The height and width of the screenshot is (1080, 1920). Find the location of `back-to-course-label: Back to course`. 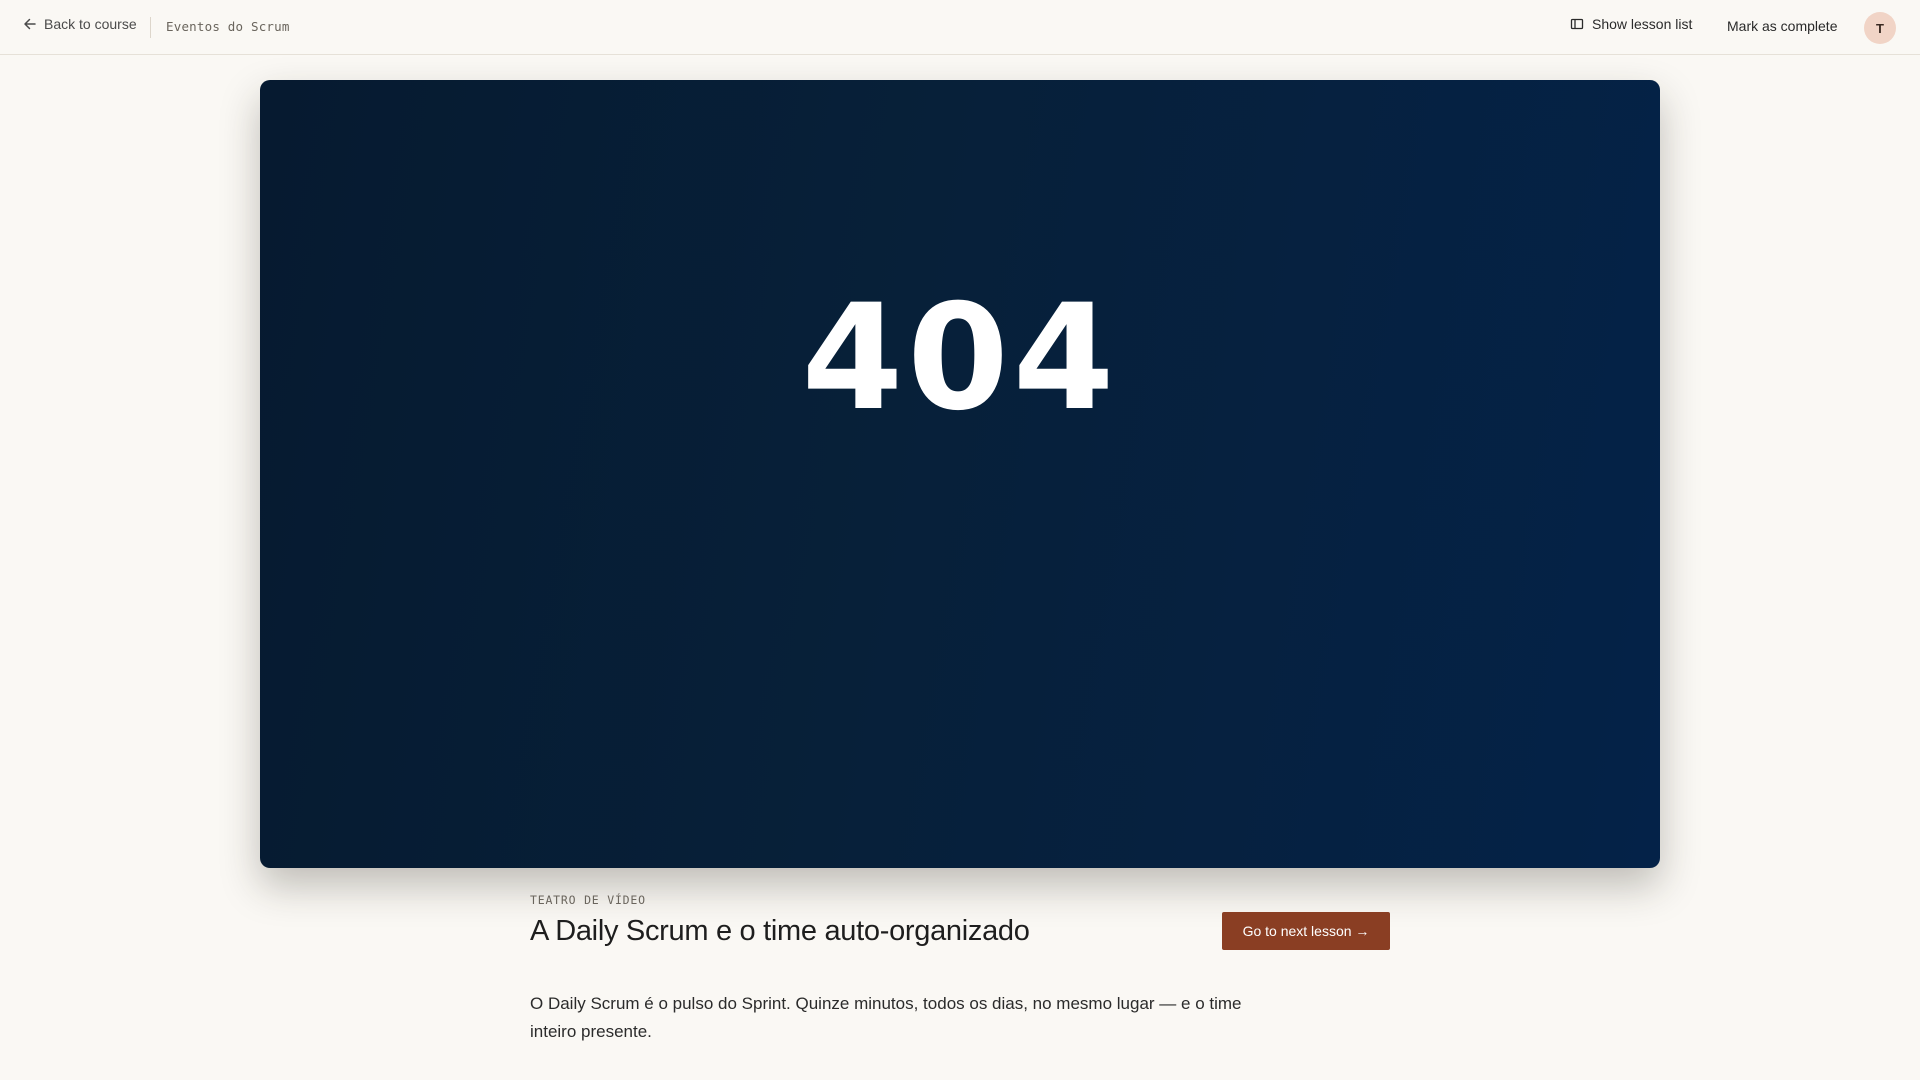

back-to-course-label: Back to course is located at coordinates (90, 24).